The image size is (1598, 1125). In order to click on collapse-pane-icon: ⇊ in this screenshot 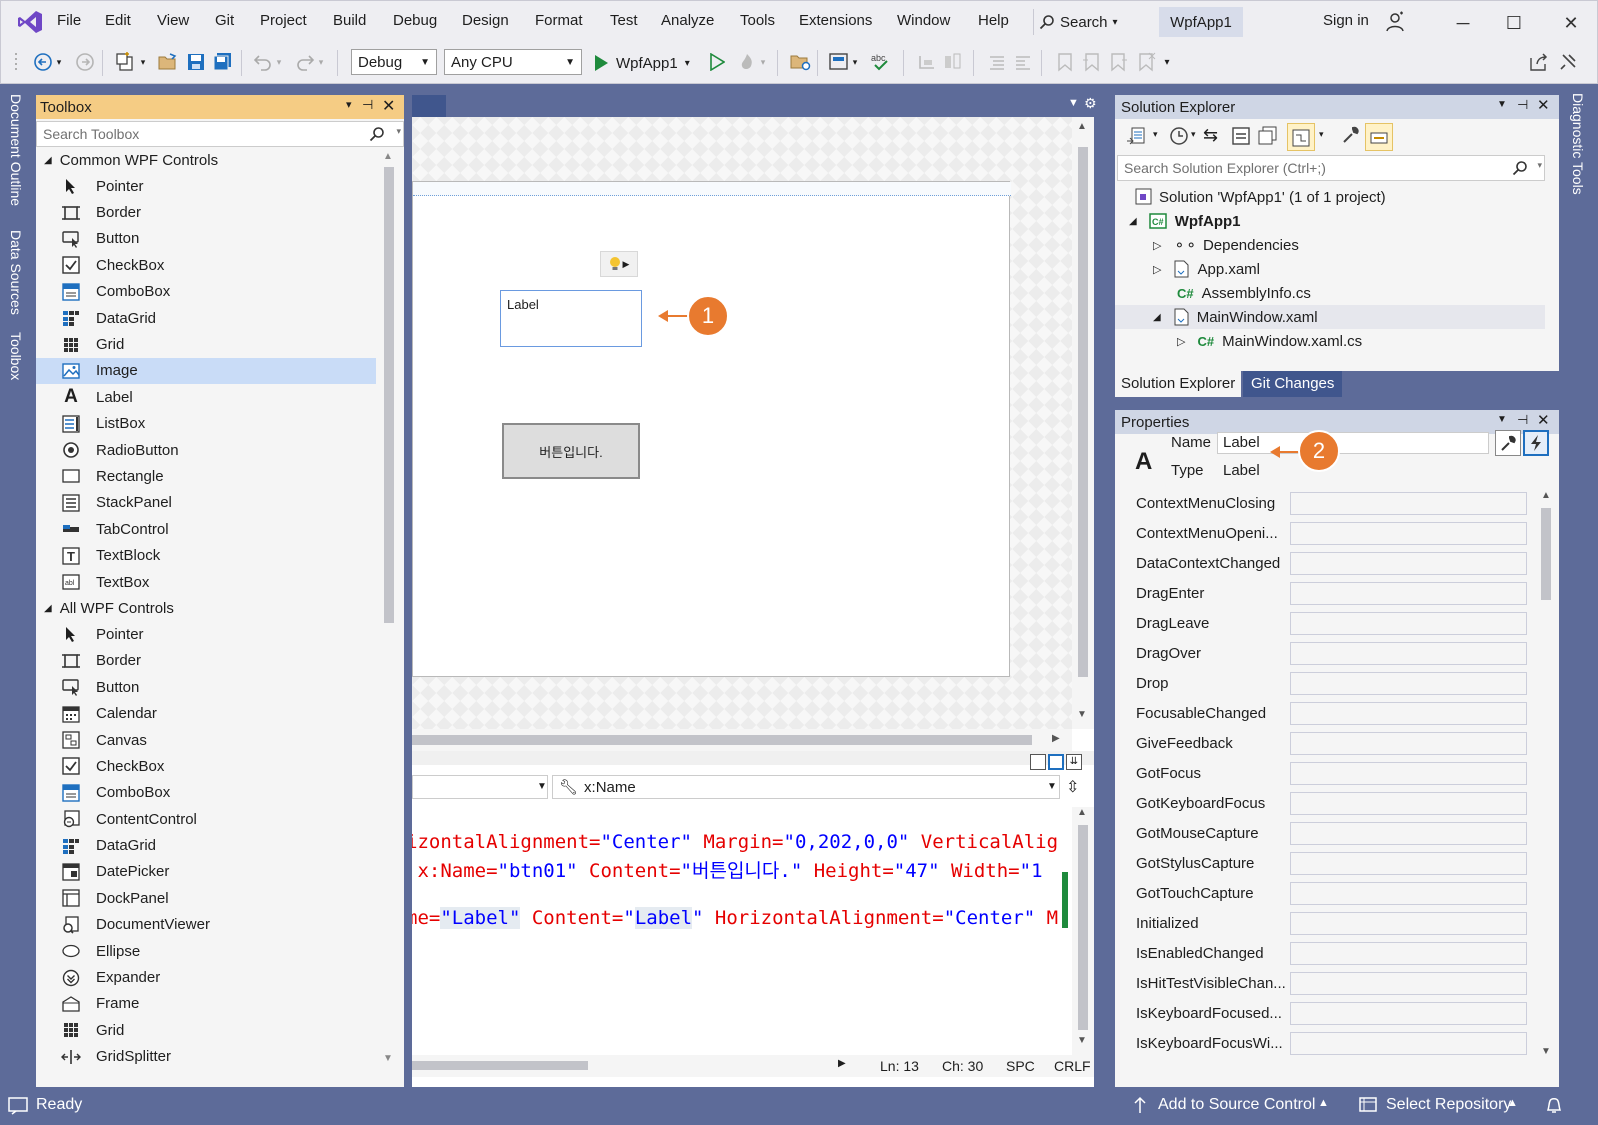, I will do `click(1074, 762)`.